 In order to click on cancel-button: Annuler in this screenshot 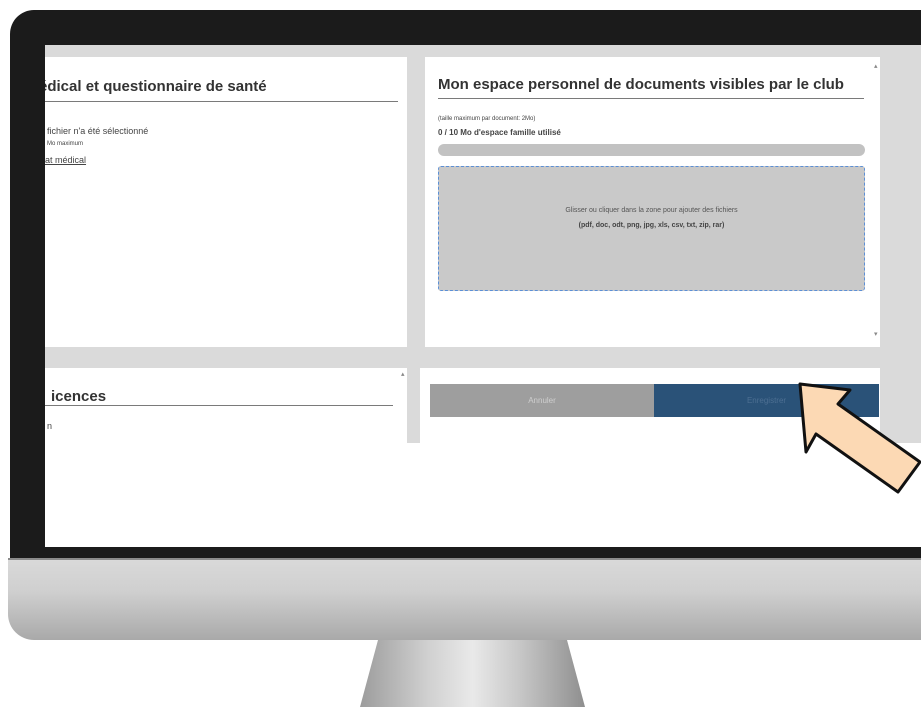, I will do `click(542, 400)`.